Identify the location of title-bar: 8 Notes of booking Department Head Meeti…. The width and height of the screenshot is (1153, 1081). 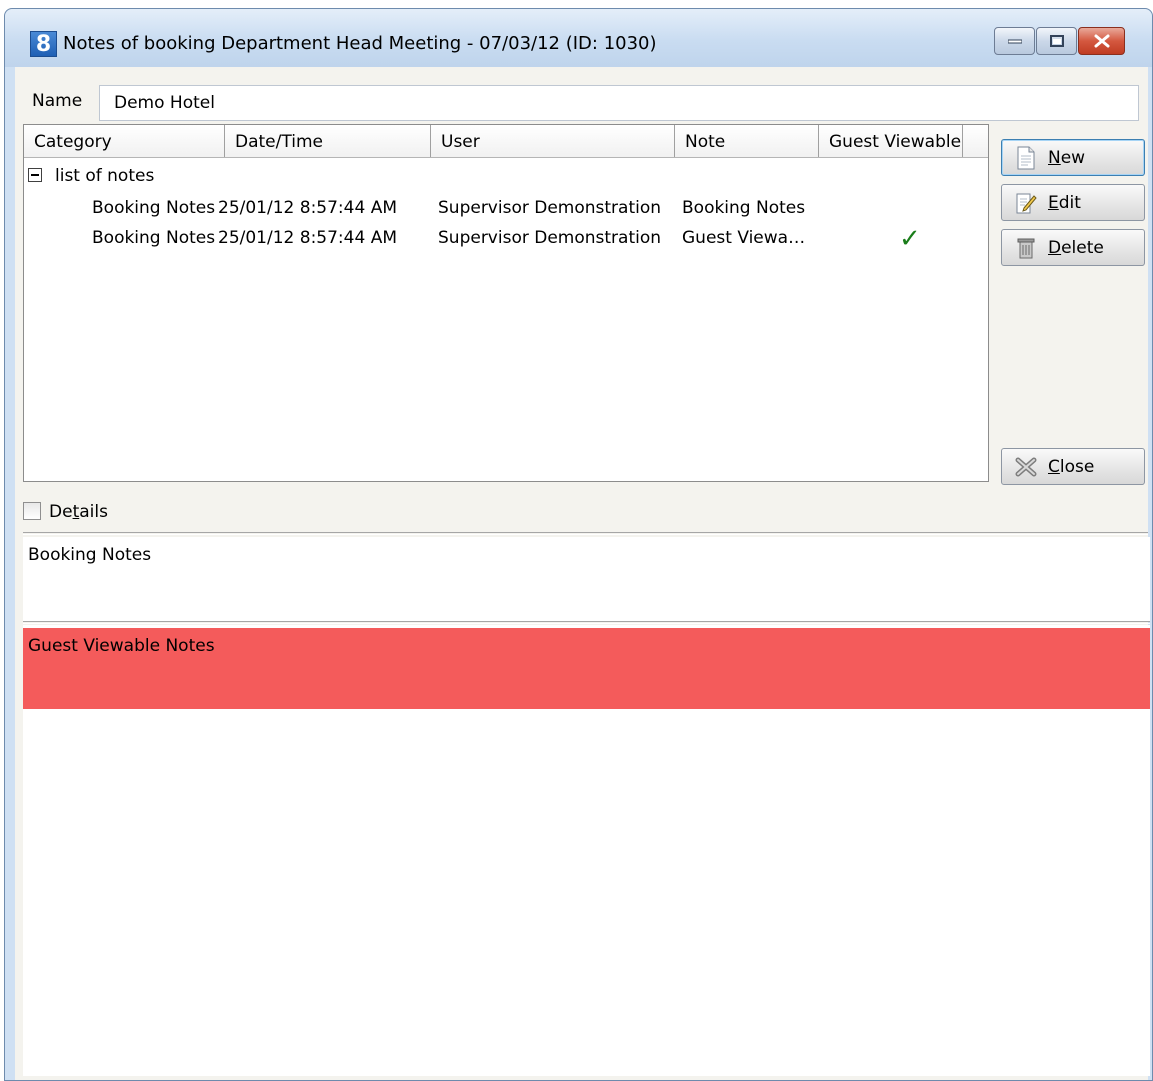
(578, 38).